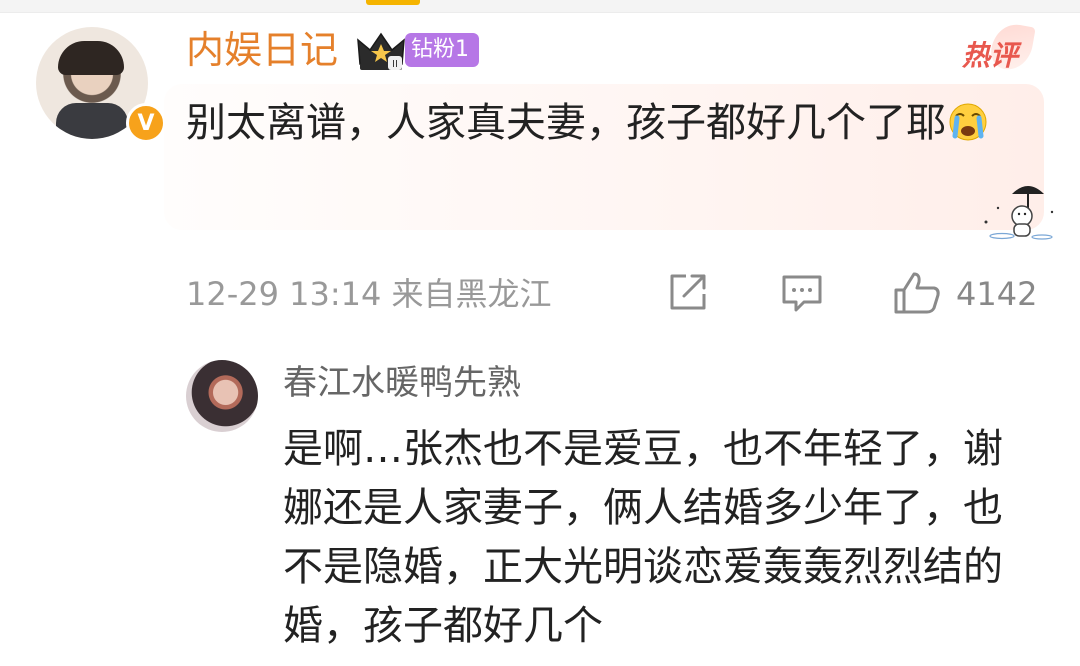 This screenshot has height=666, width=1080. Describe the element at coordinates (402, 383) in the screenshot. I see `reply-username: 春江水暖鸭先熟` at that location.